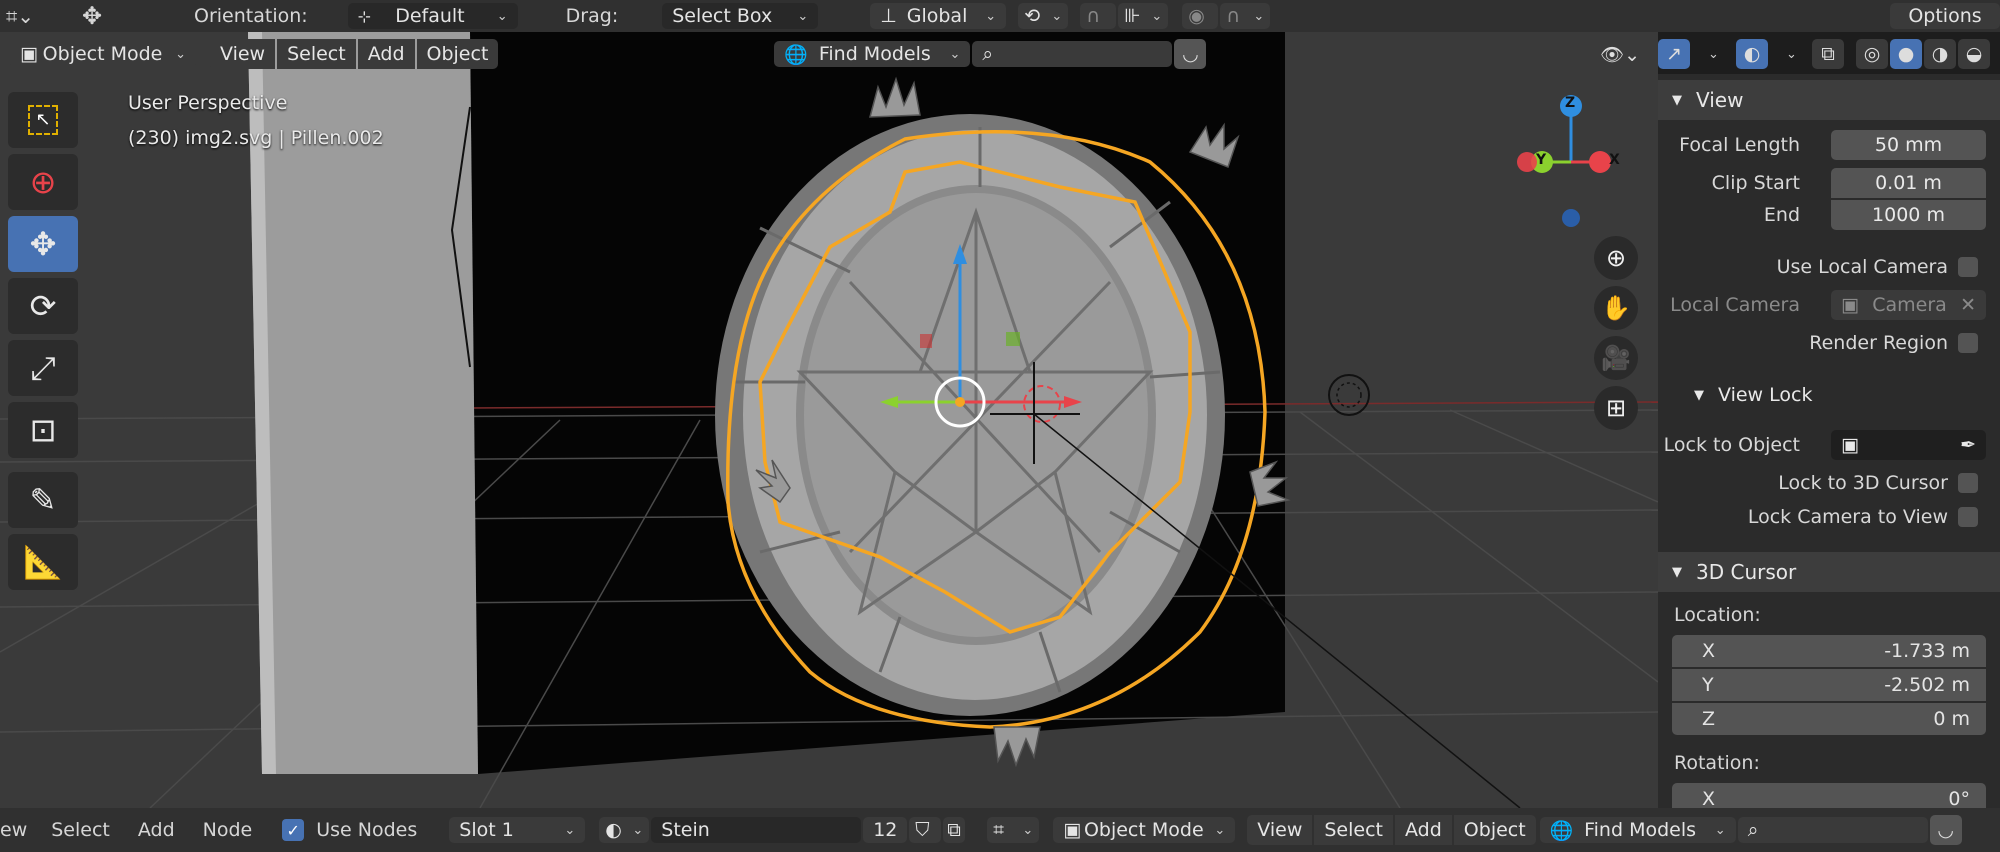 The height and width of the screenshot is (852, 2000). What do you see at coordinates (1755, 183) in the screenshot?
I see `clip-start-label: Clip Start` at bounding box center [1755, 183].